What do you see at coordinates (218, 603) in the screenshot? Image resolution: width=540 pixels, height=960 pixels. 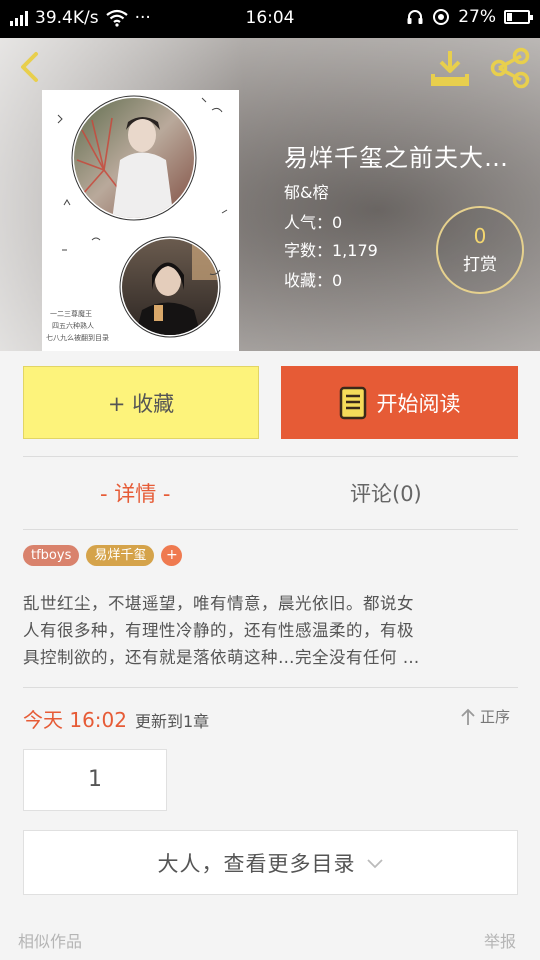 I see `synopsis-line: 乱世红尘，不堪遥望，唯有情意，晨光依旧。都说女` at bounding box center [218, 603].